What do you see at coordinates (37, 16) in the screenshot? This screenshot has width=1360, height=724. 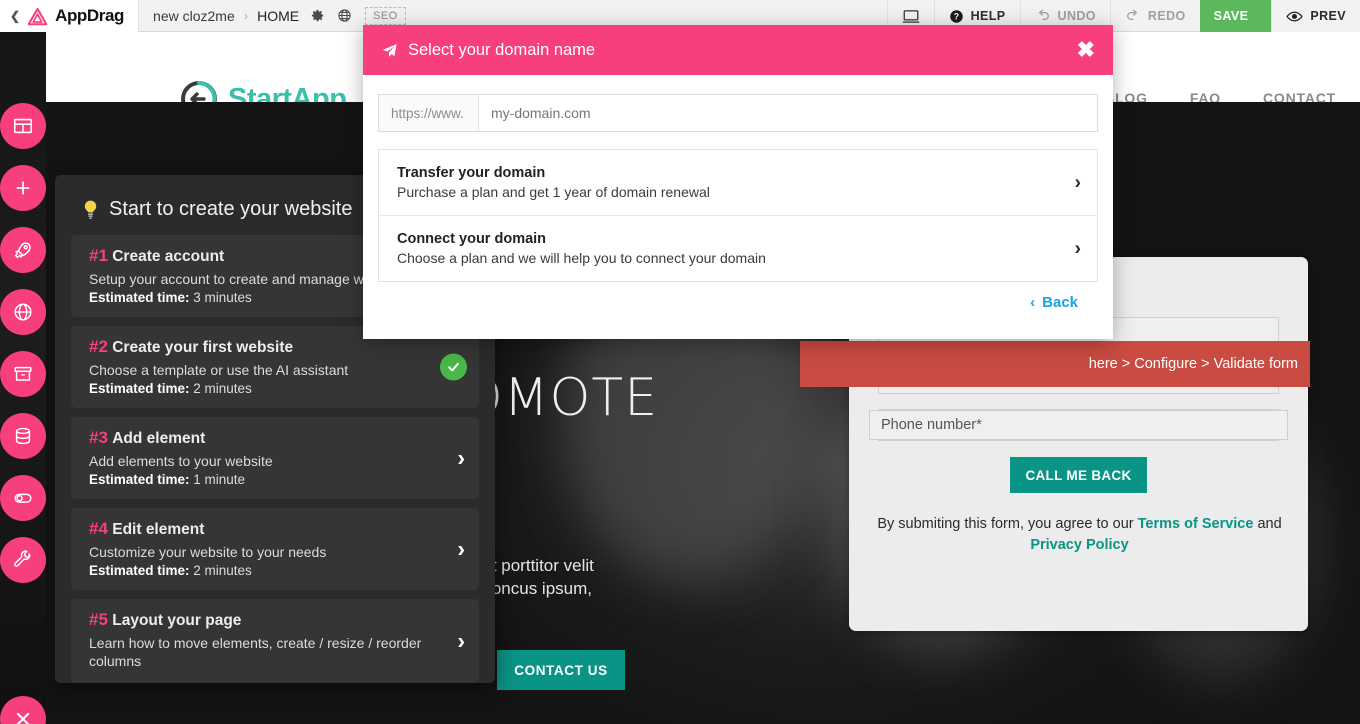 I see `appdrag-logo-icon` at bounding box center [37, 16].